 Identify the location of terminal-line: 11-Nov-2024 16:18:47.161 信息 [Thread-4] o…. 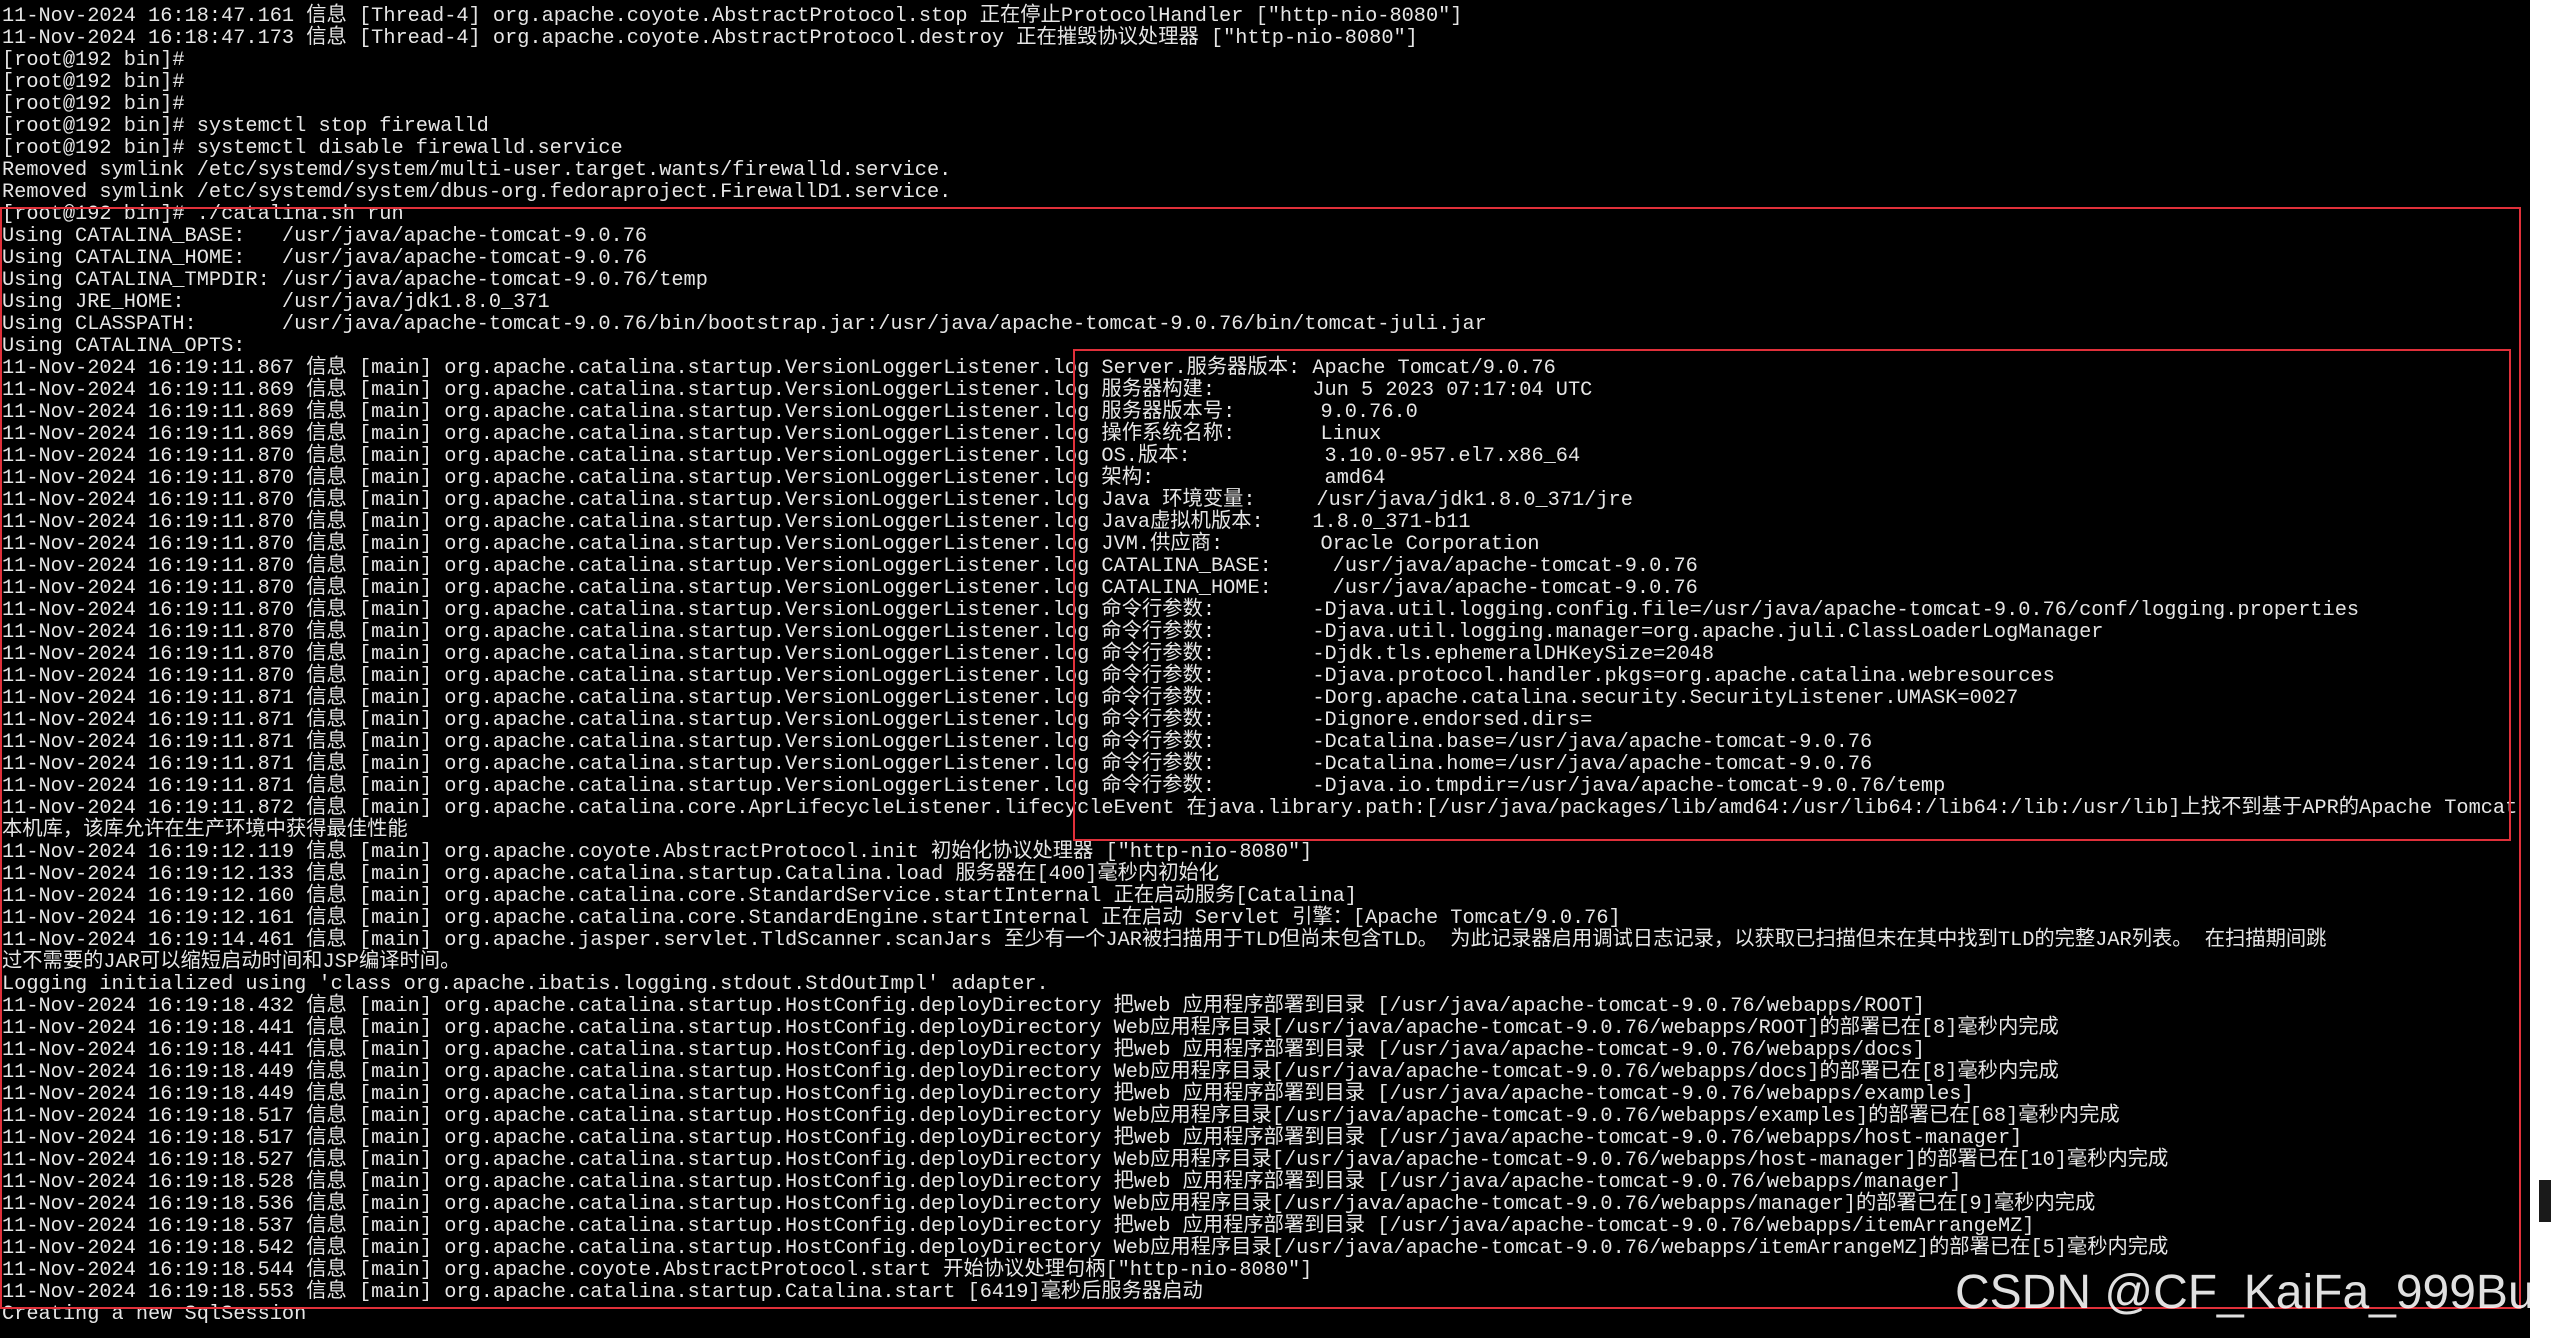
(732, 16).